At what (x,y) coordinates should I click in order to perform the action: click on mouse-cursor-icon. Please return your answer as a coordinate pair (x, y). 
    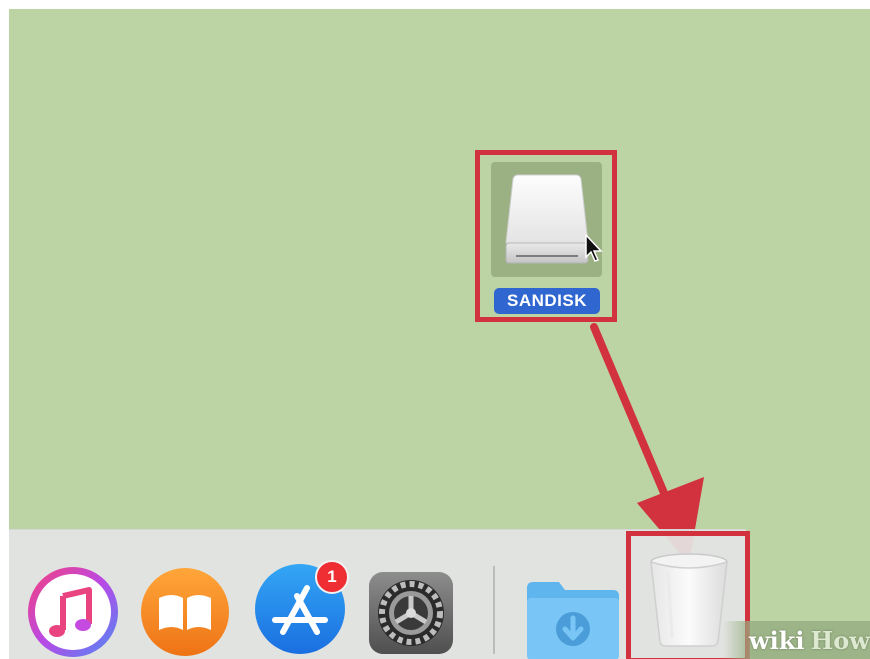
    Looking at the image, I should click on (594, 248).